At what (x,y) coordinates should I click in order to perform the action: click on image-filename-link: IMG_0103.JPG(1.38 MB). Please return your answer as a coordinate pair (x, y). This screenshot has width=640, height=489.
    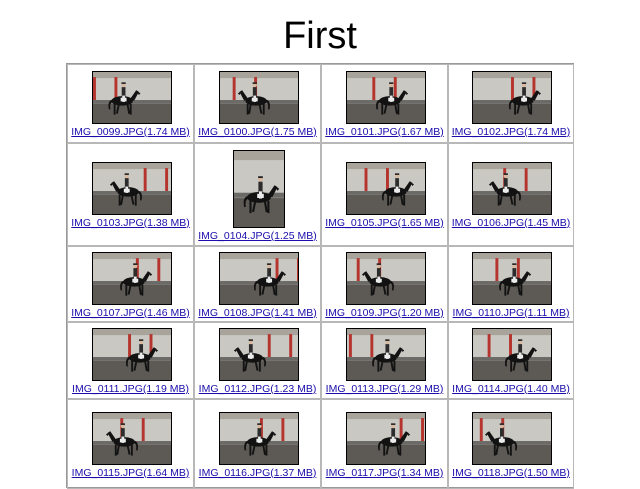
    Looking at the image, I should click on (130, 223).